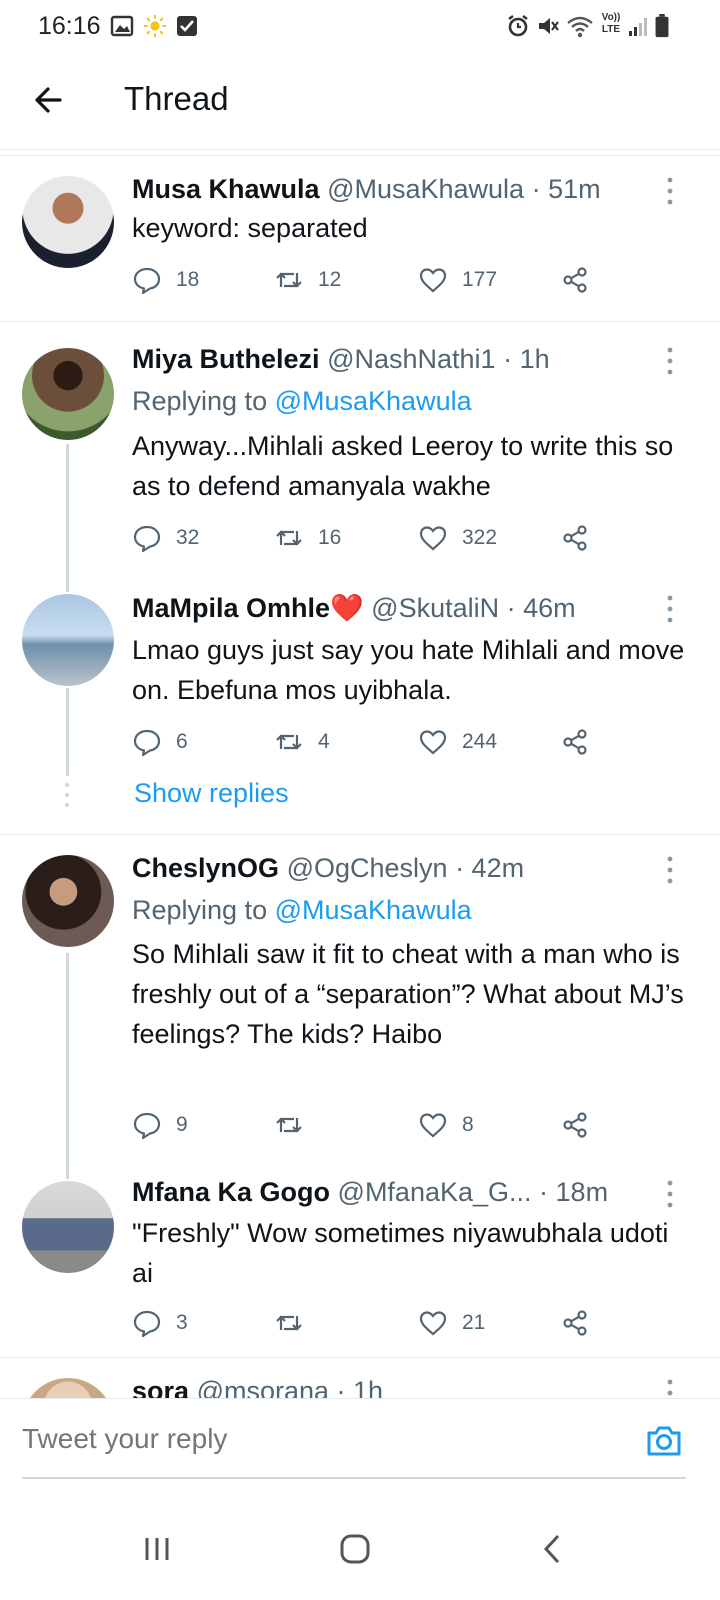  What do you see at coordinates (50, 100) in the screenshot?
I see `back-arrow-icon` at bounding box center [50, 100].